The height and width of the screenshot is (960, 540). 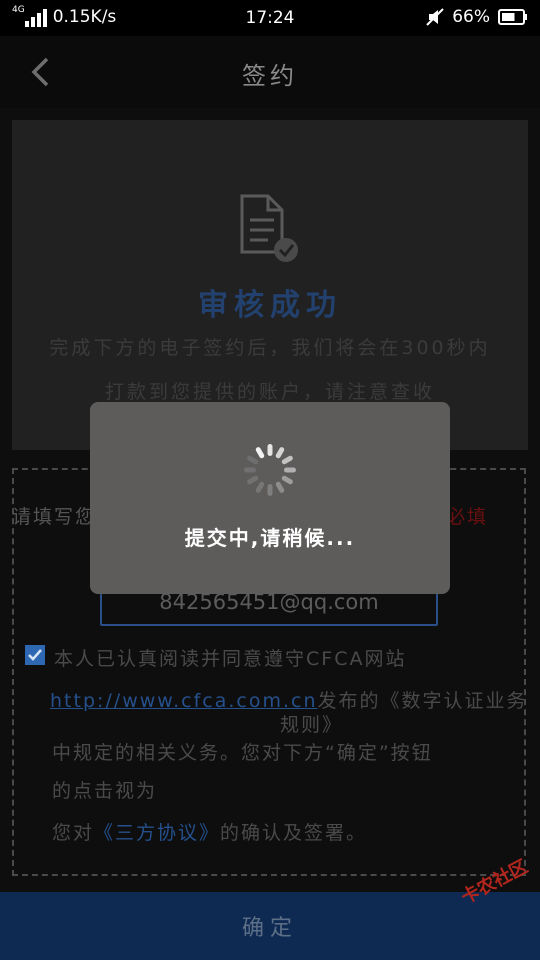 What do you see at coordinates (422, 701) in the screenshot?
I see `agreement-line: 发布的《数字认证业务` at bounding box center [422, 701].